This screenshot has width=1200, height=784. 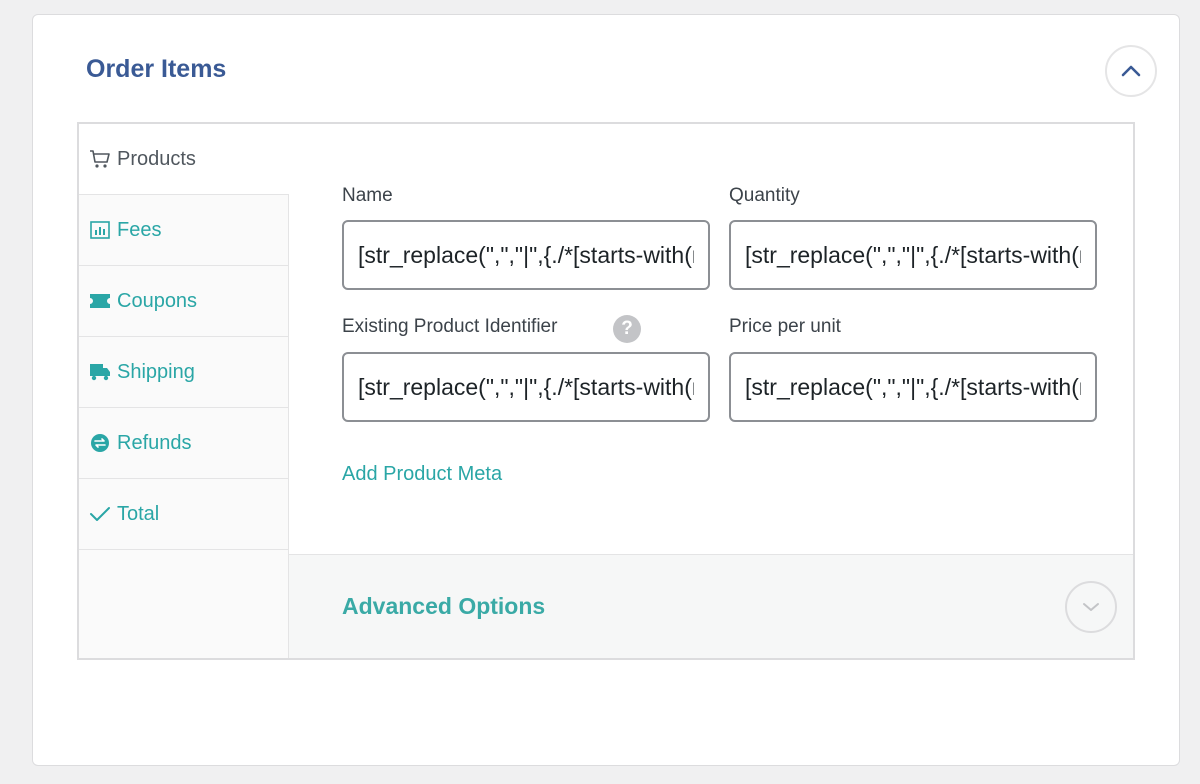 I want to click on tab-label: Total, so click(x=138, y=513).